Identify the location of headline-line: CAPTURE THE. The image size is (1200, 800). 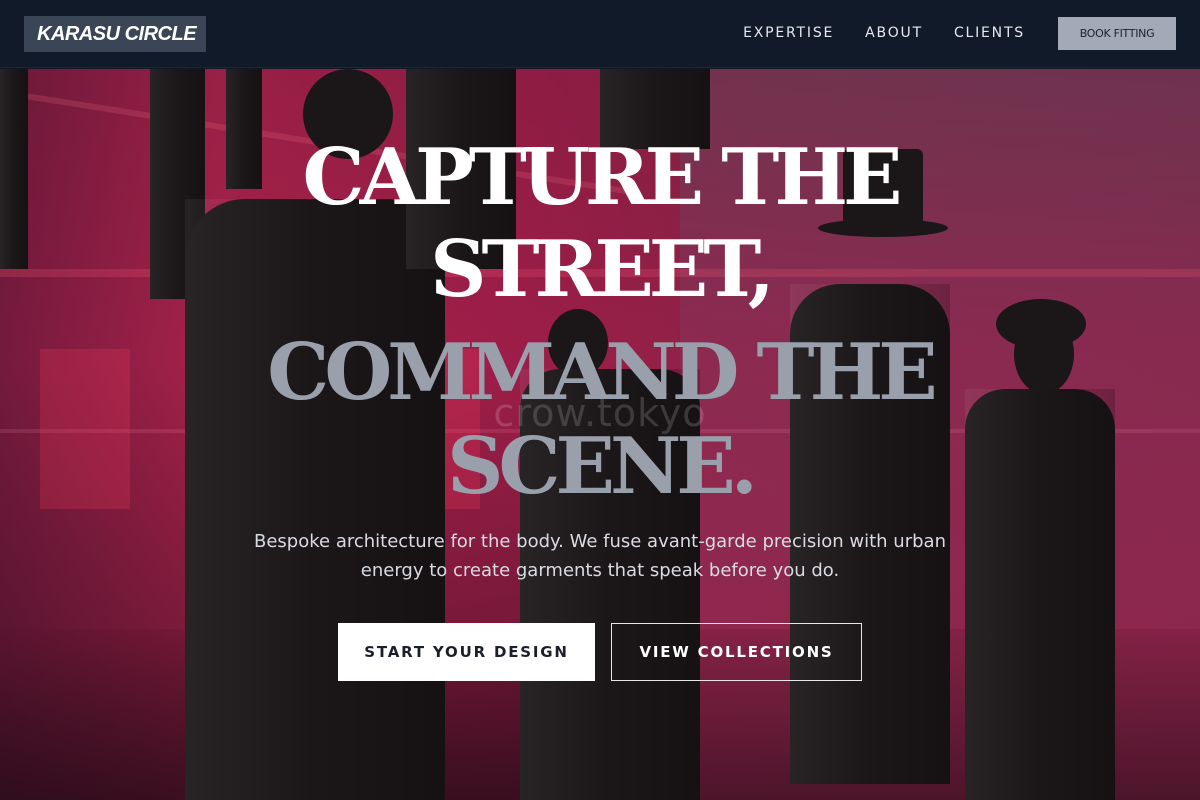
(602, 177).